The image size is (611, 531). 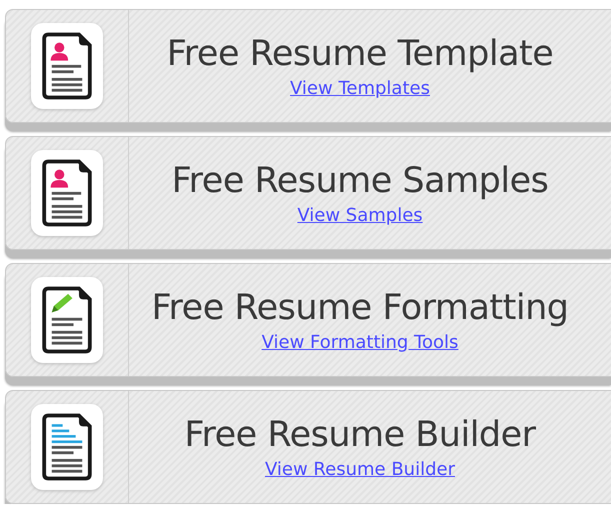 I want to click on card-title: Free Resume Builder, so click(x=360, y=434).